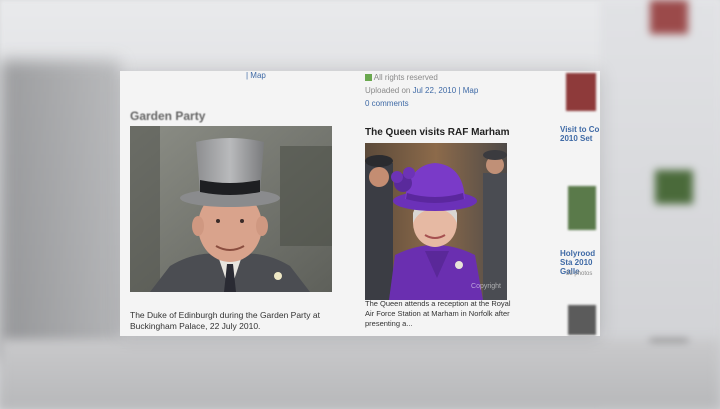 The height and width of the screenshot is (409, 720). Describe the element at coordinates (437, 132) in the screenshot. I see `photo-title: The Queen visits RAF Marham` at that location.